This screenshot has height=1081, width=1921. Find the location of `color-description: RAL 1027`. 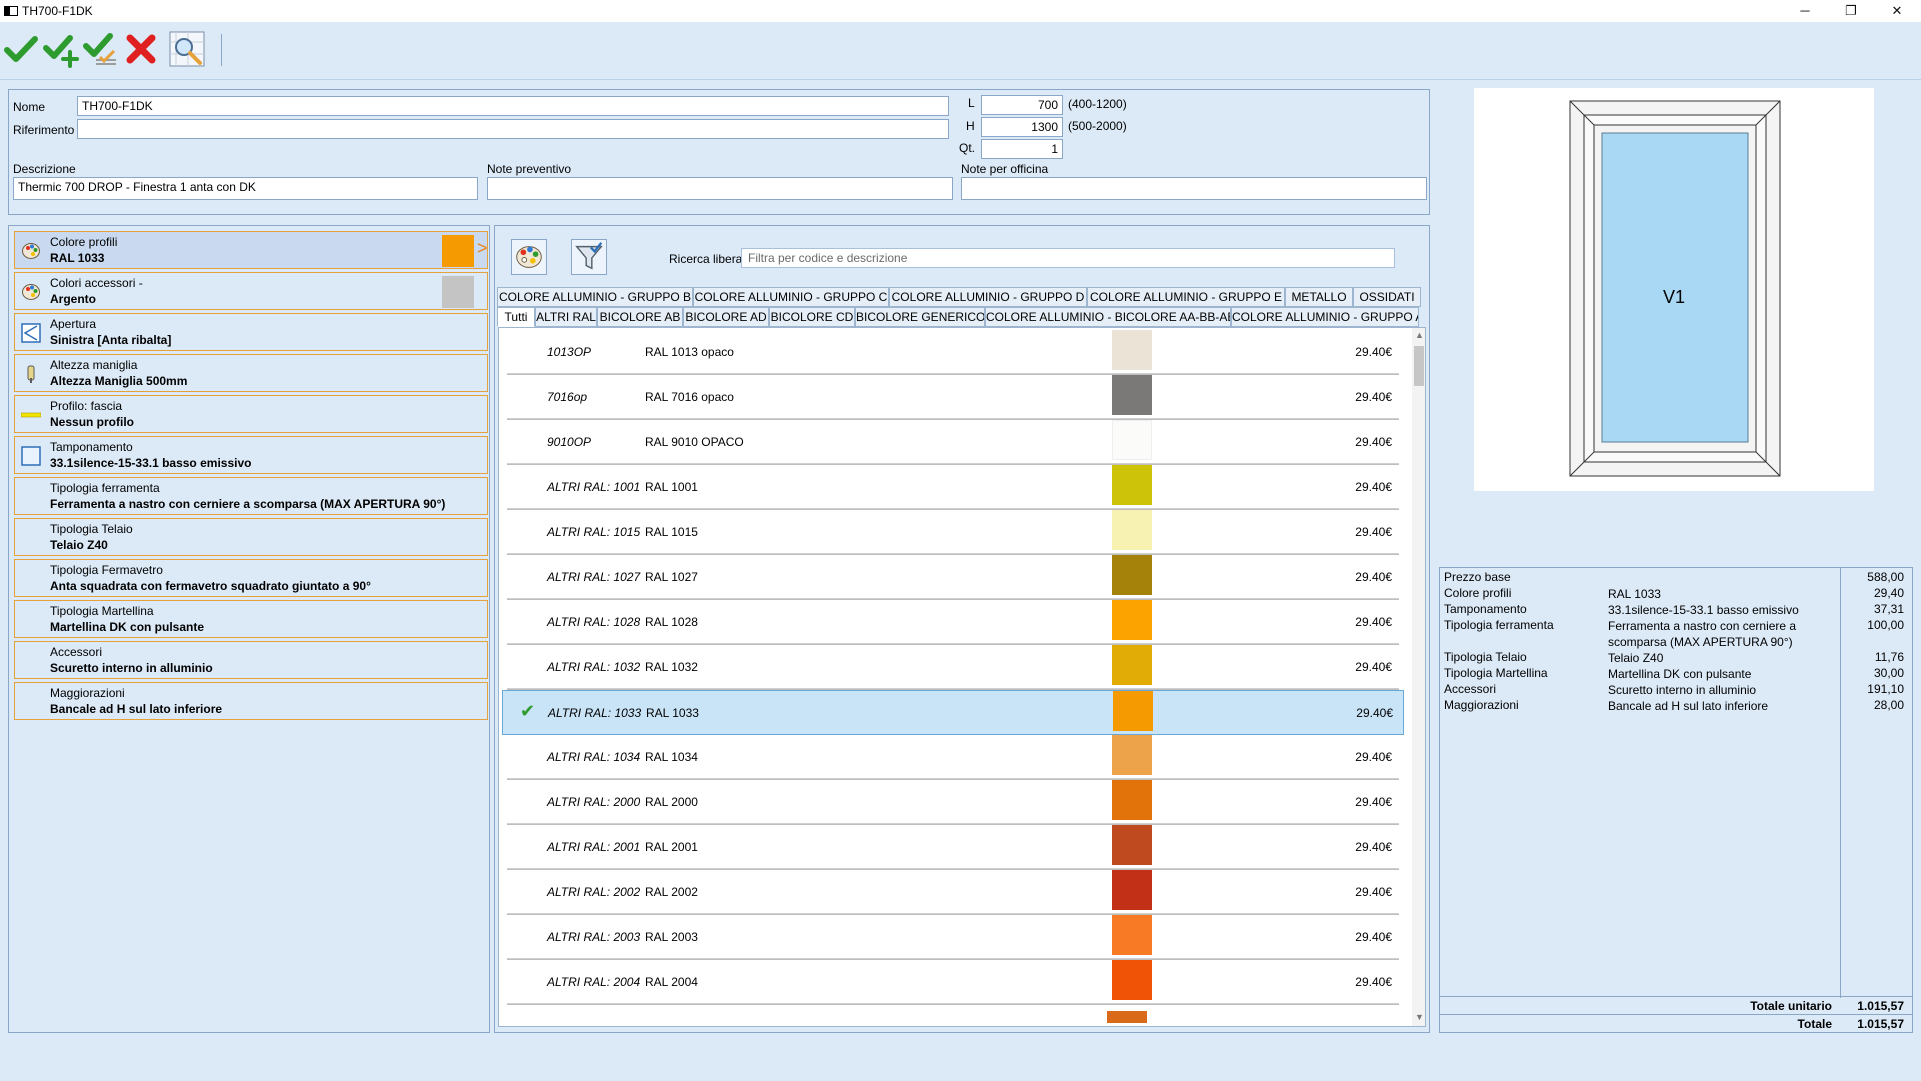

color-description: RAL 1027 is located at coordinates (671, 577).